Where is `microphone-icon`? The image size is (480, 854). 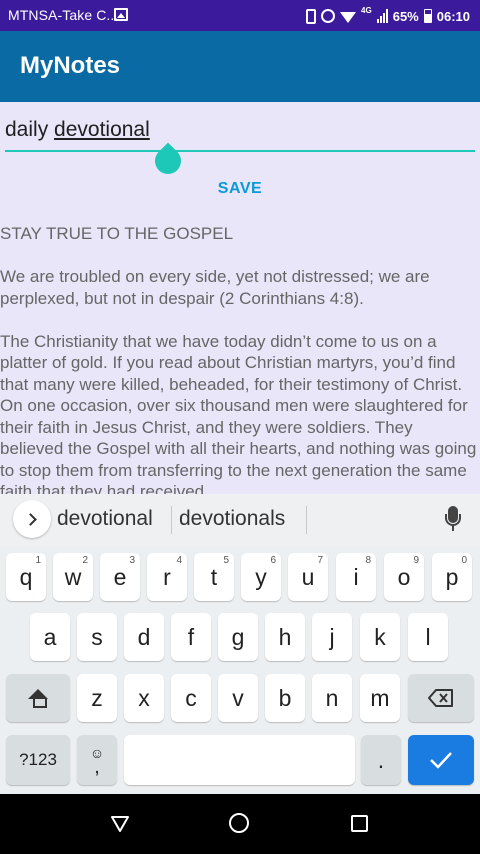
microphone-icon is located at coordinates (453, 520).